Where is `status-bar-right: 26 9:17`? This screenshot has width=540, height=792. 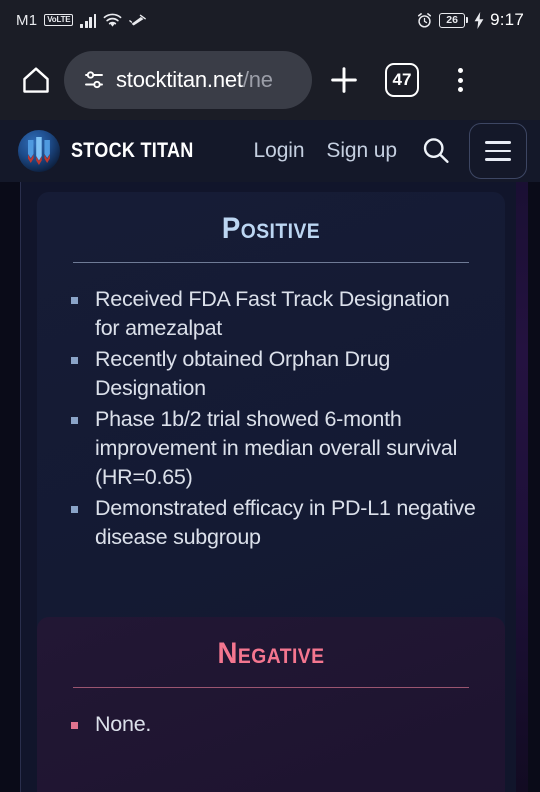 status-bar-right: 26 9:17 is located at coordinates (470, 20).